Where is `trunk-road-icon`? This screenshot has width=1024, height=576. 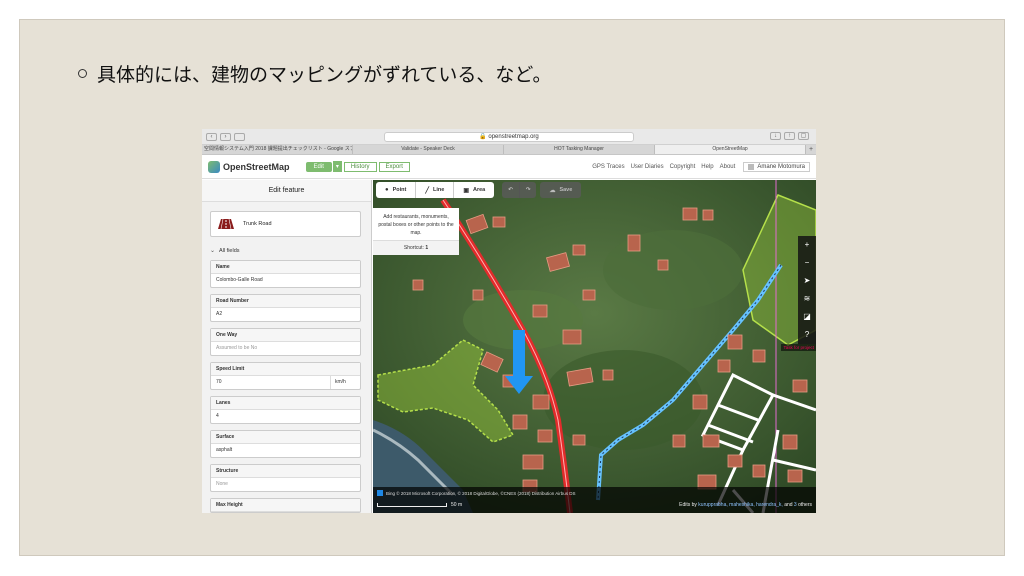 trunk-road-icon is located at coordinates (226, 224).